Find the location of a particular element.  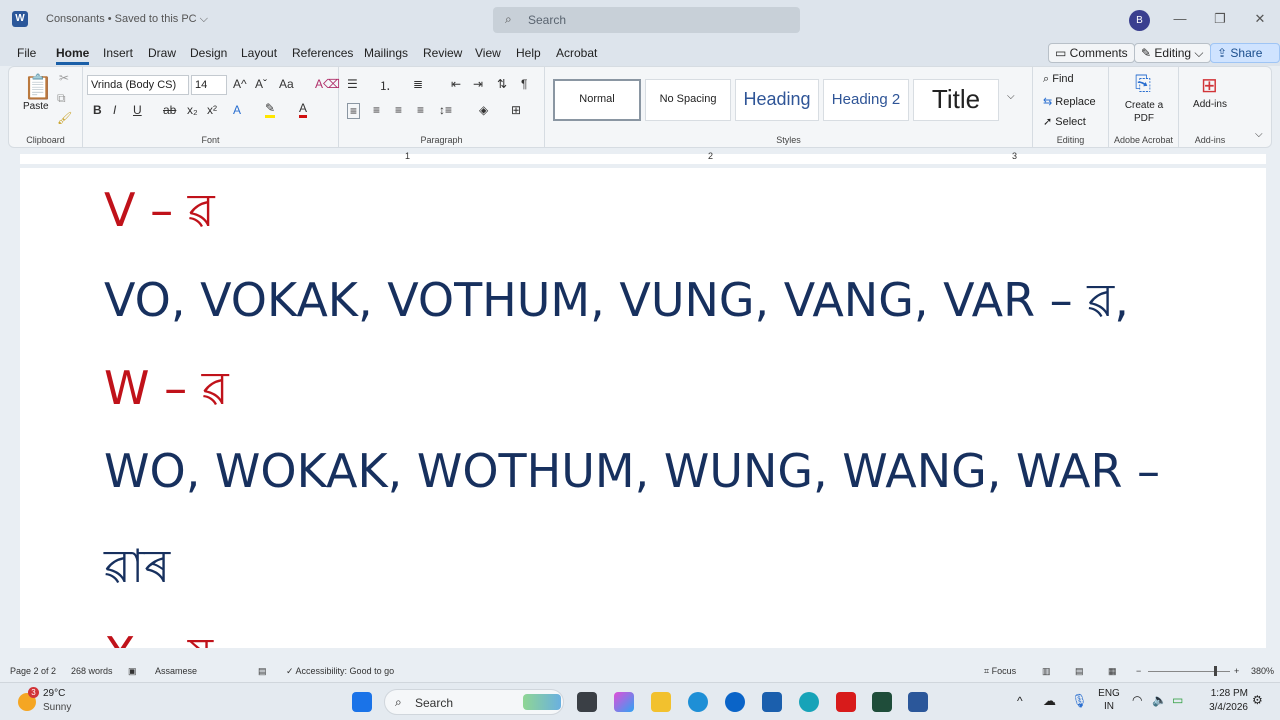

addins-icon: ⊞ is located at coordinates (1209, 85).